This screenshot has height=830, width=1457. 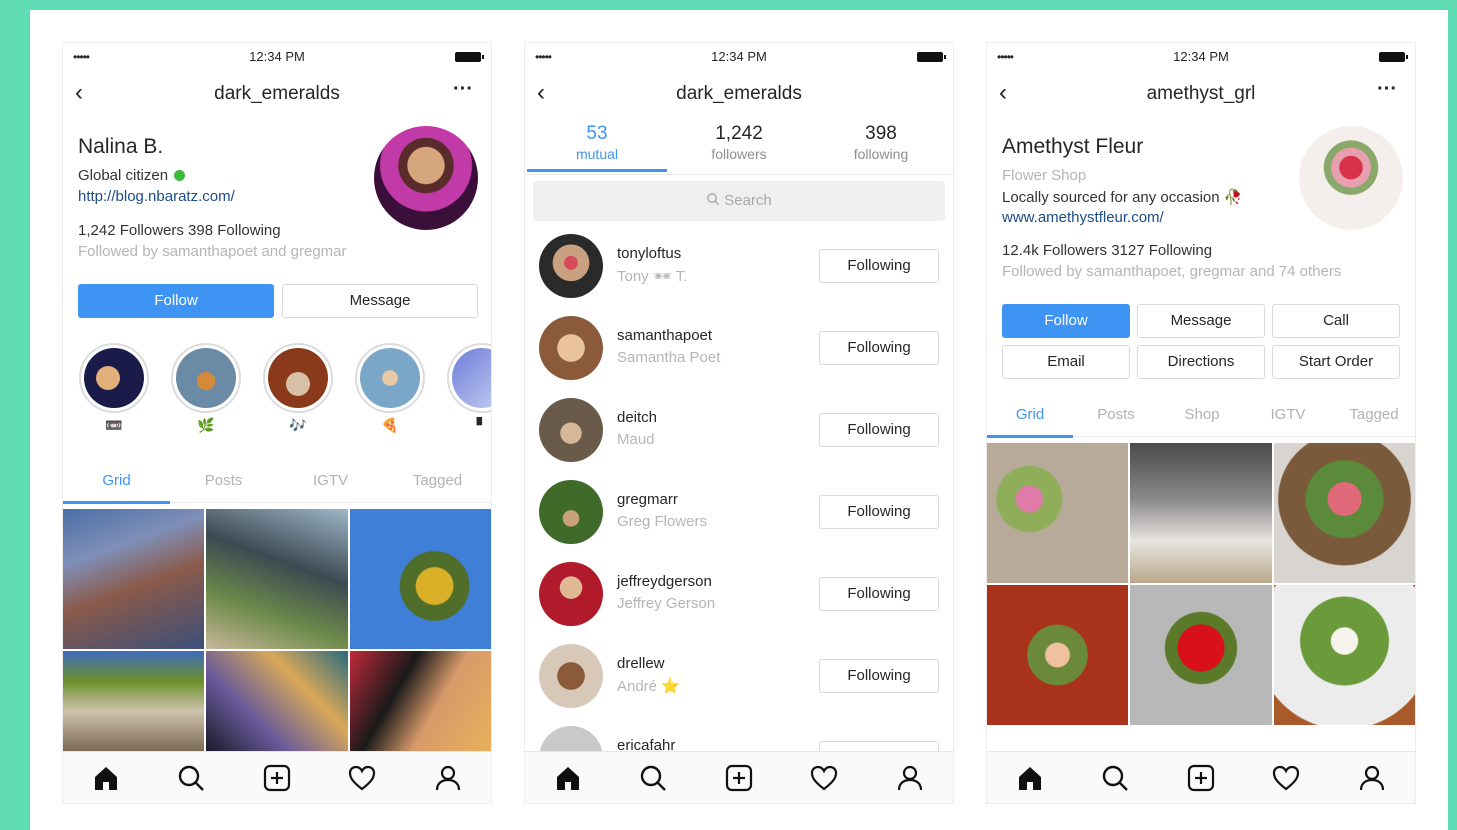 What do you see at coordinates (739, 266) in the screenshot?
I see `list-item: tonyloftus Tony 🕶 T. Following` at bounding box center [739, 266].